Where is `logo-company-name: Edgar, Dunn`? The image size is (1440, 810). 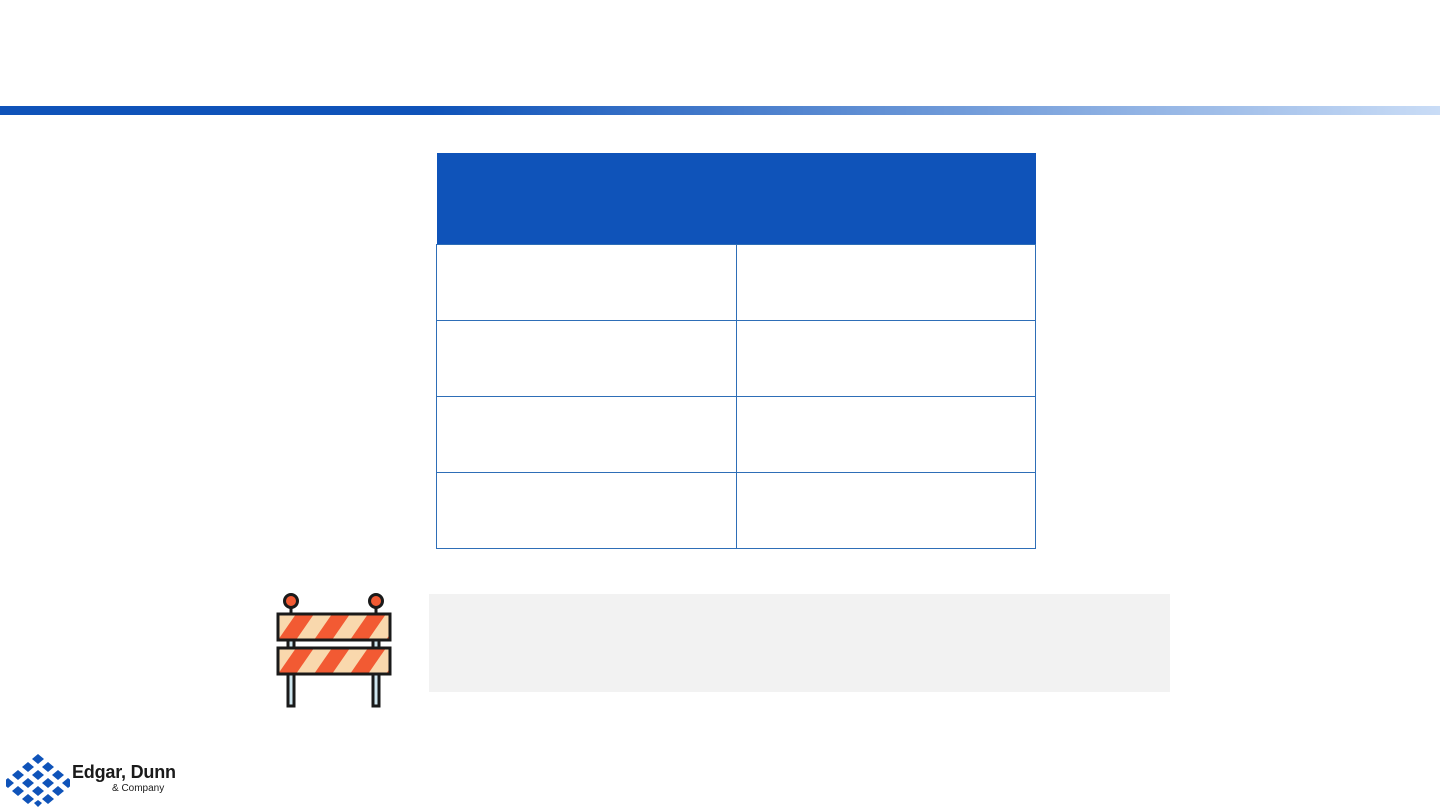
logo-company-name: Edgar, Dunn is located at coordinates (124, 772).